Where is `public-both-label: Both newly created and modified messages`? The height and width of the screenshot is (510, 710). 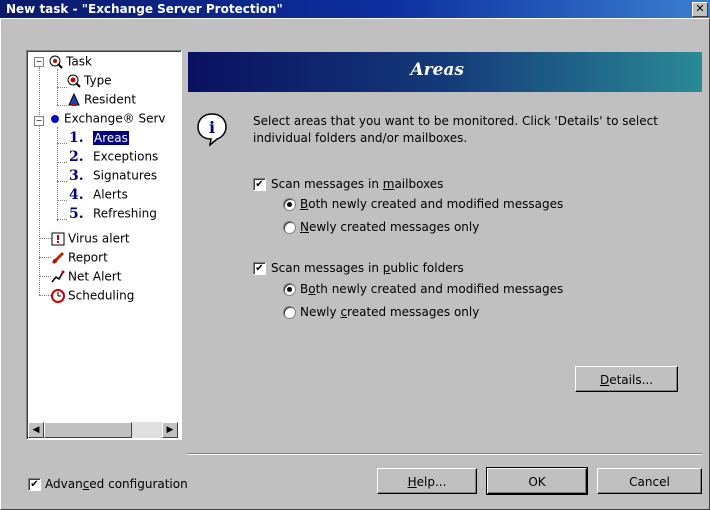
public-both-label: Both newly created and modified messages is located at coordinates (431, 289).